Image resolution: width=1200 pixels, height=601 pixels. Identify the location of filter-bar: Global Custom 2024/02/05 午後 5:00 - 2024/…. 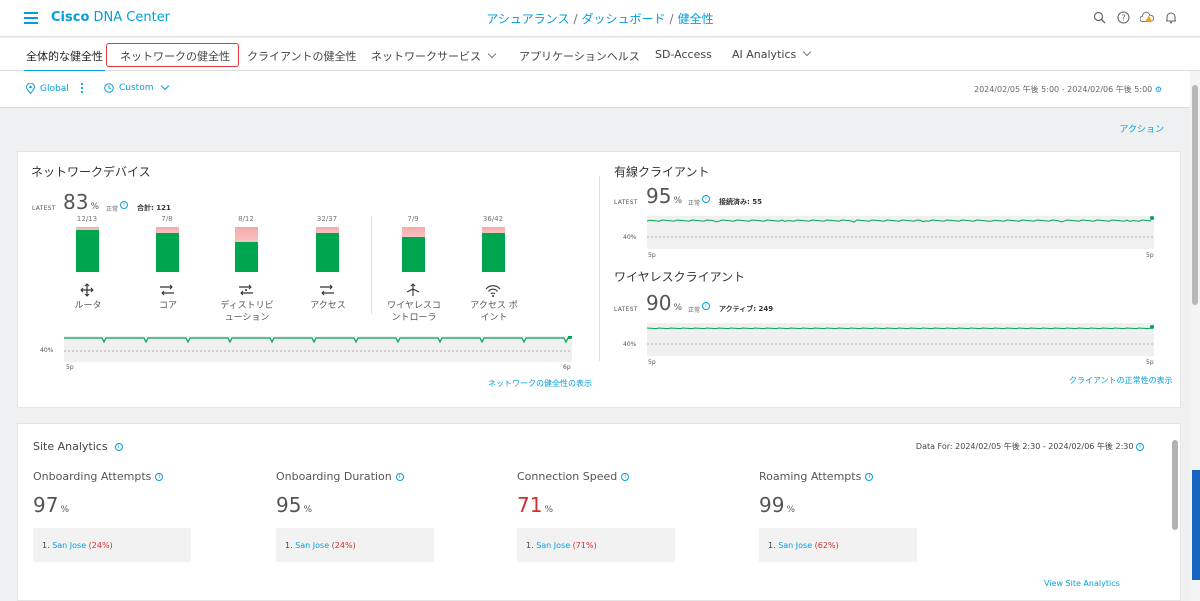
(600, 89).